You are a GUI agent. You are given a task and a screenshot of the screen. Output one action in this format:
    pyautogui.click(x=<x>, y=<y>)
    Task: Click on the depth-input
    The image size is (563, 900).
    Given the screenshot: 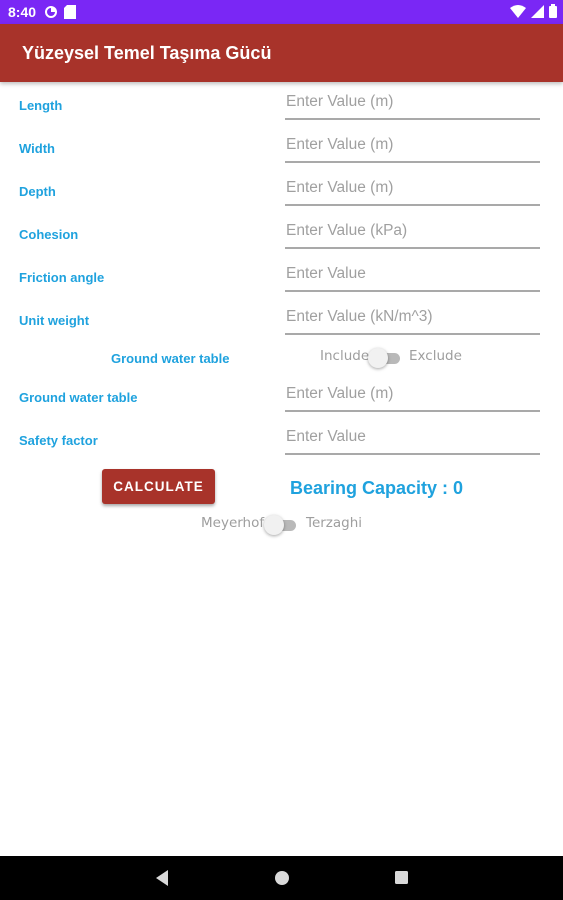 What is the action you would take?
    pyautogui.click(x=412, y=191)
    